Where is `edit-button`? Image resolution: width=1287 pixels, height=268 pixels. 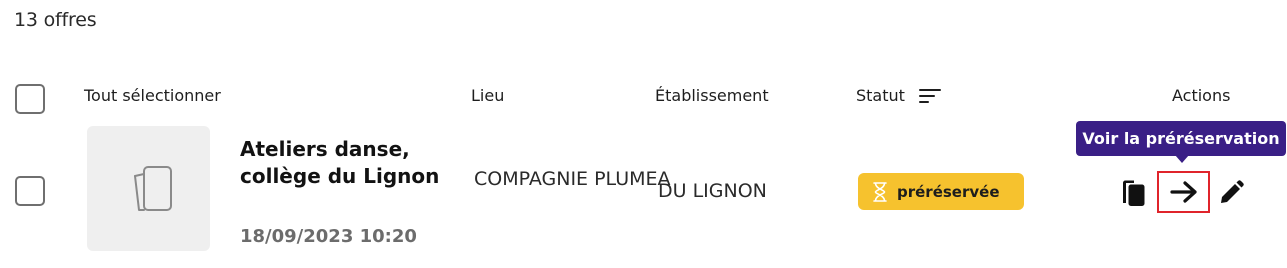
edit-button is located at coordinates (1231, 193).